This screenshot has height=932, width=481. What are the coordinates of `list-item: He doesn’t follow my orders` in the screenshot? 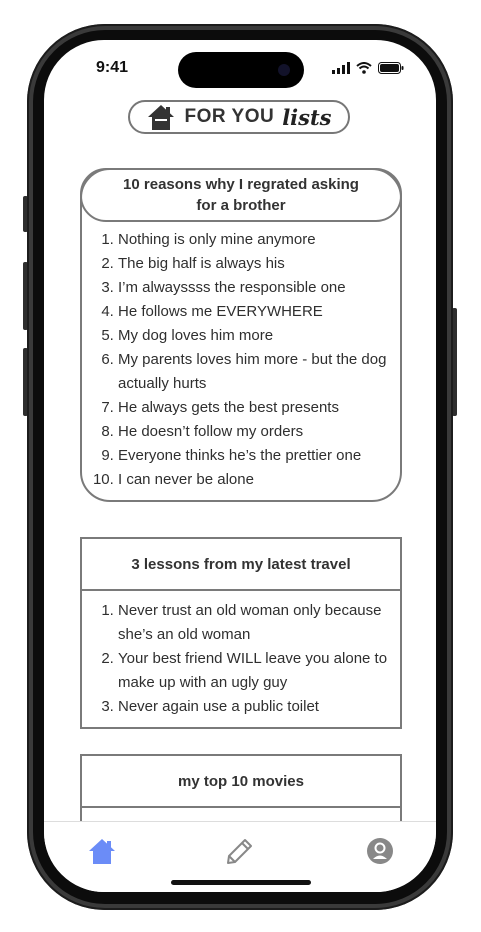 It's located at (256, 432).